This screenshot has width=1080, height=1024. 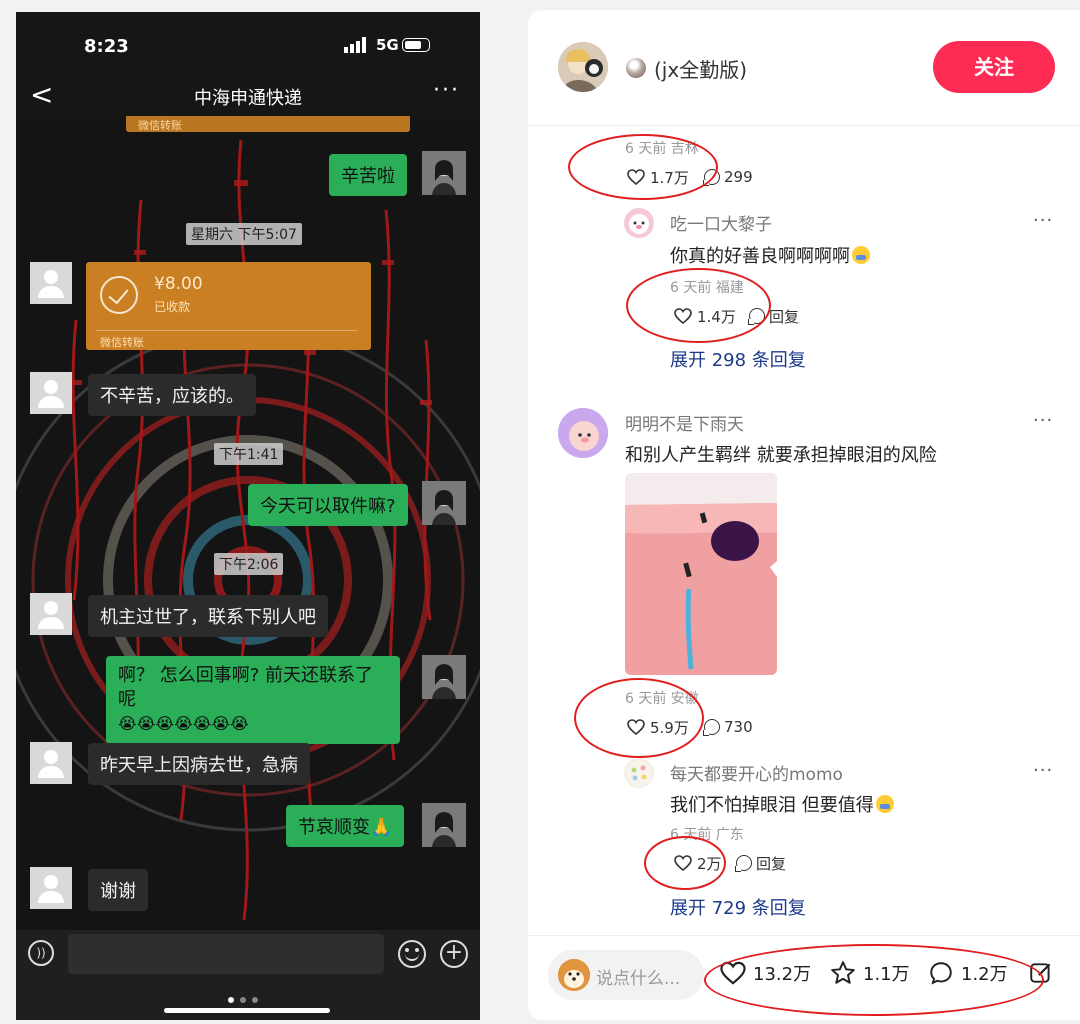 I want to click on message-emoji: 😭😭😭😭😭😭😭, so click(x=183, y=723).